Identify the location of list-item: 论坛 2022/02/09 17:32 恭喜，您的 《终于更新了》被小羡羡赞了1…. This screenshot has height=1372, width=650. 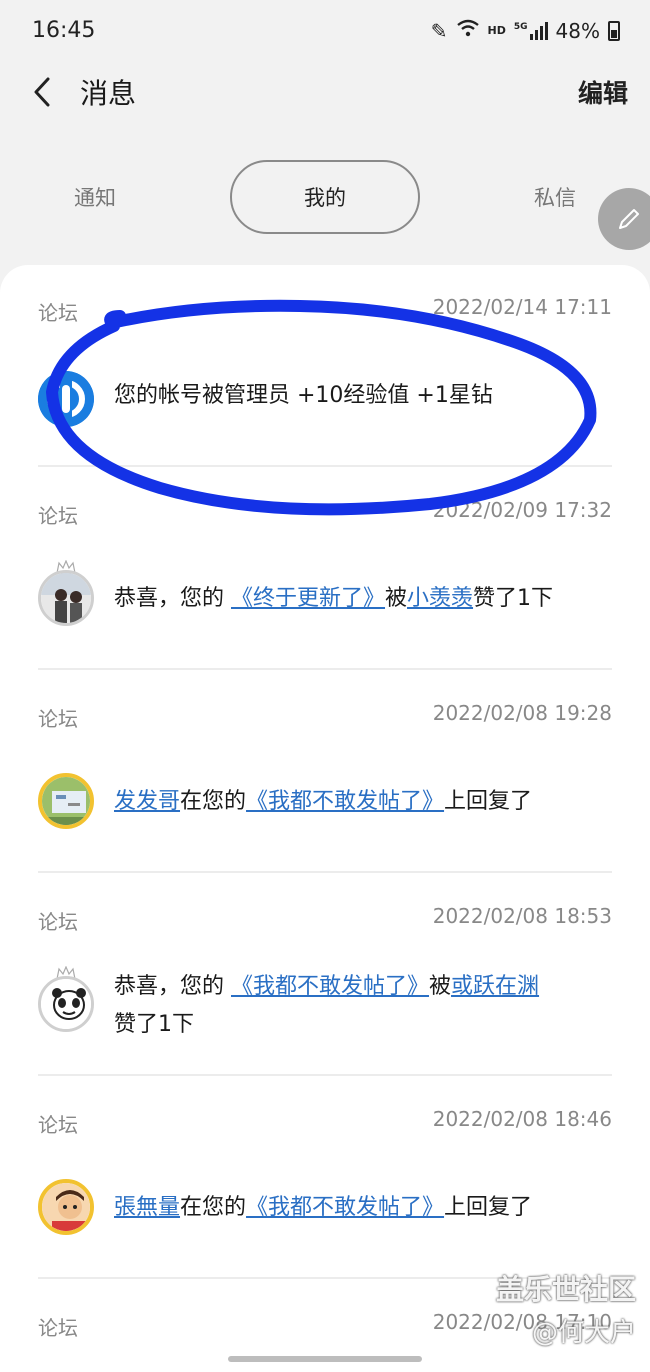
(325, 569).